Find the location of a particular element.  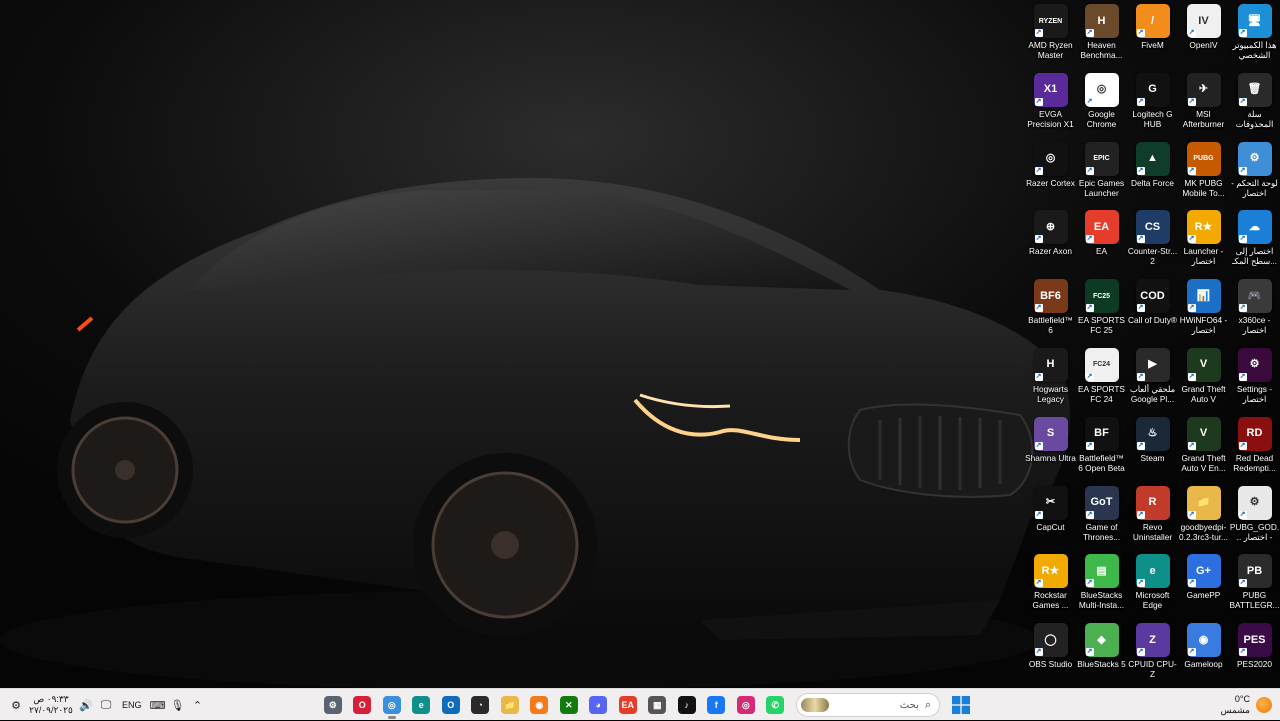

volume-icon: 🔊 is located at coordinates (86, 705).